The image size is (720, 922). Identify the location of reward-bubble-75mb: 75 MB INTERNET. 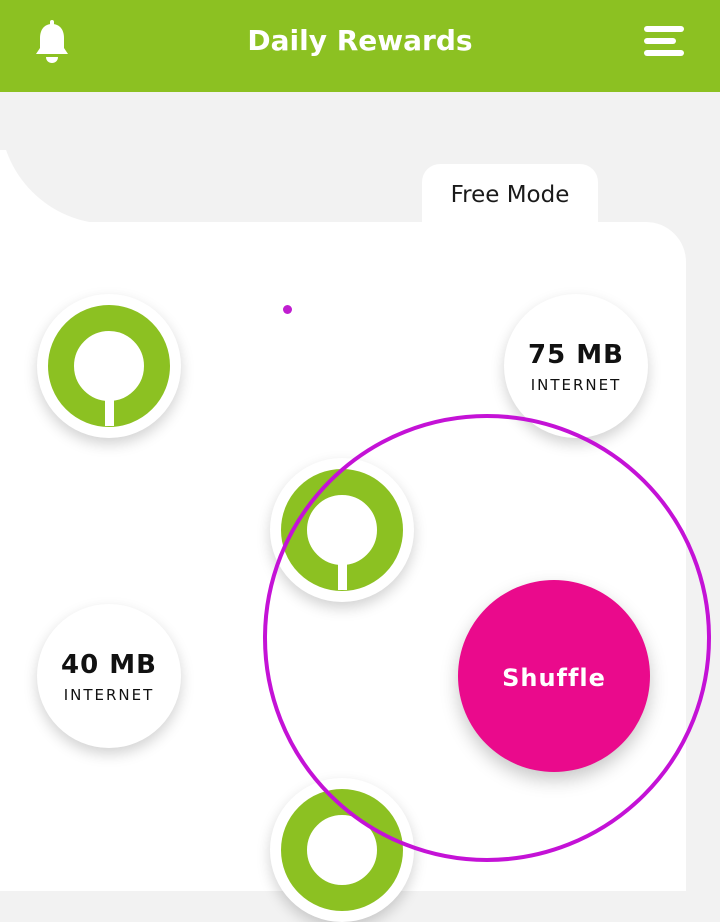
(576, 366).